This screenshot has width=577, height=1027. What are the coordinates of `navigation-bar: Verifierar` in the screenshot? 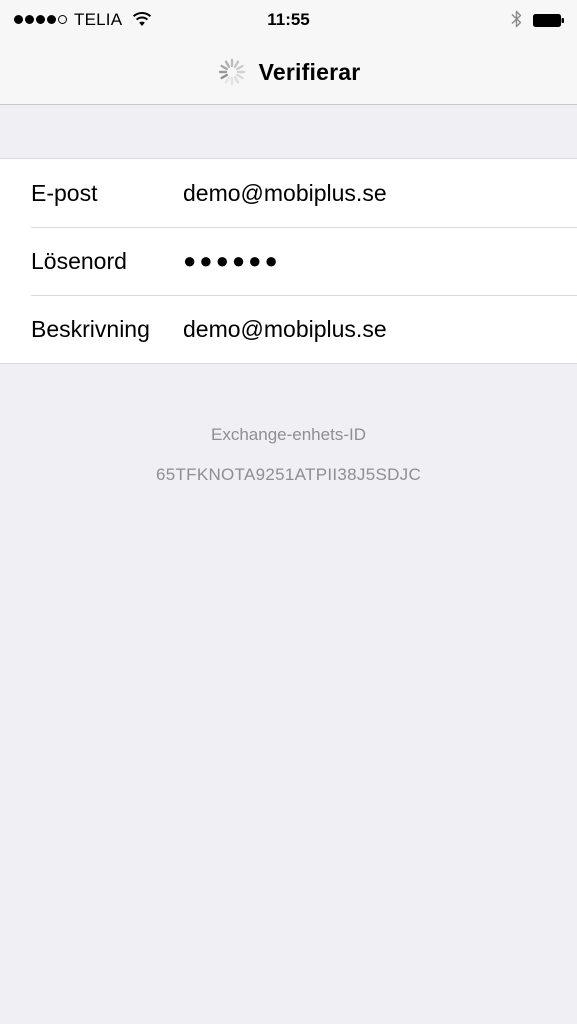 It's located at (288, 72).